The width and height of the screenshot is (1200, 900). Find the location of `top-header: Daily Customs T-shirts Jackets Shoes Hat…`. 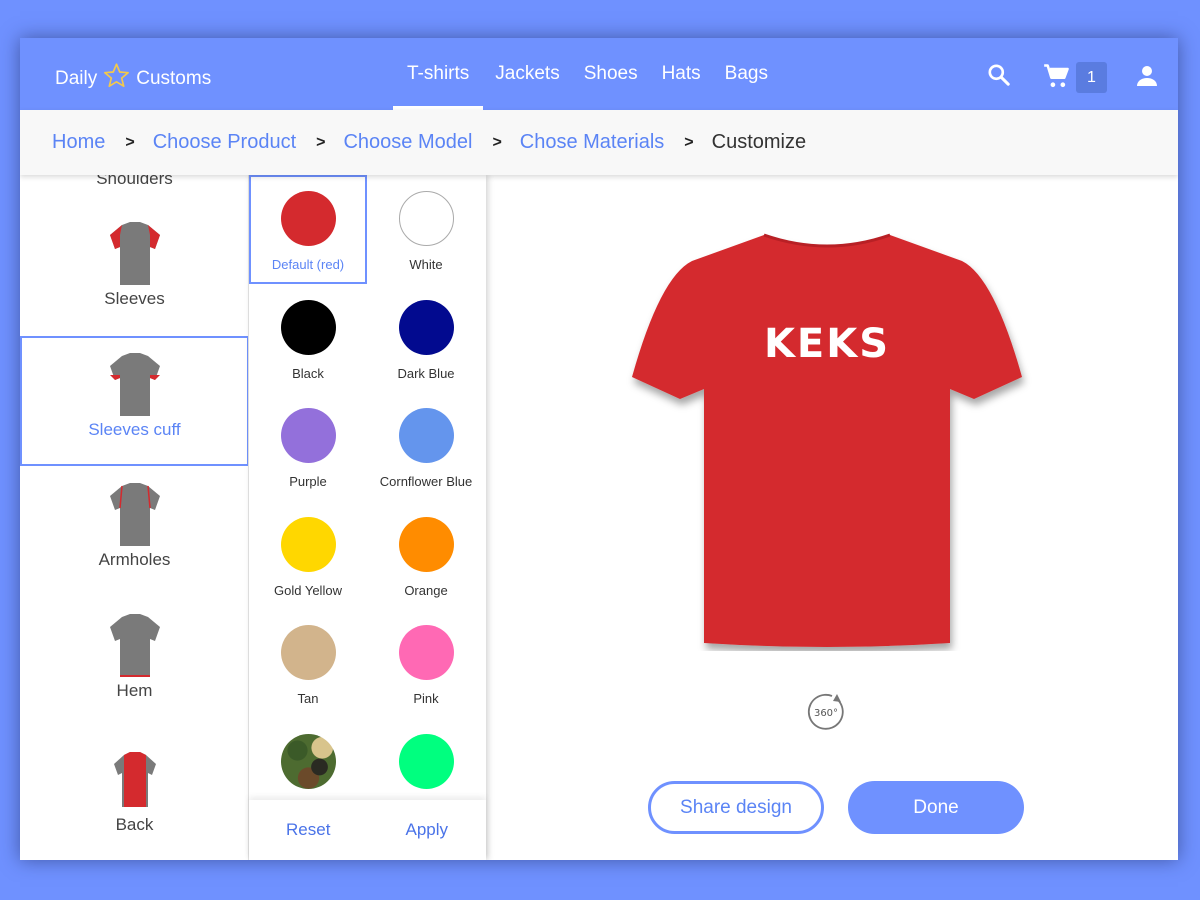

top-header: Daily Customs T-shirts Jackets Shoes Hat… is located at coordinates (599, 74).